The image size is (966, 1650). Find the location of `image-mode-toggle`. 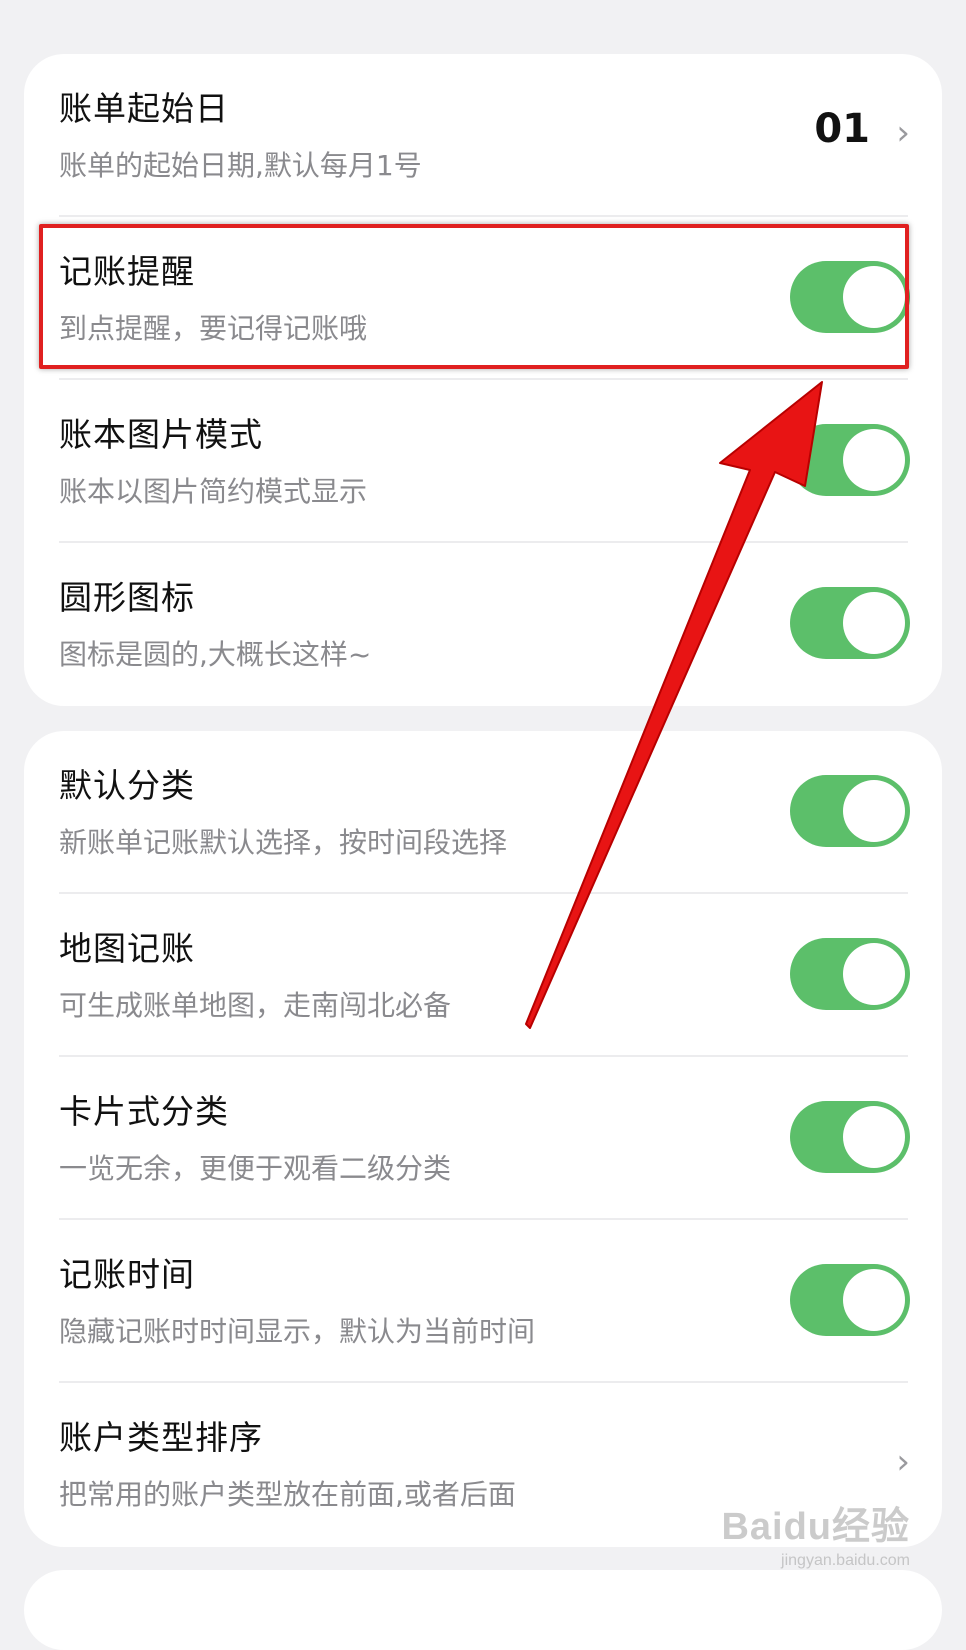

image-mode-toggle is located at coordinates (850, 460).